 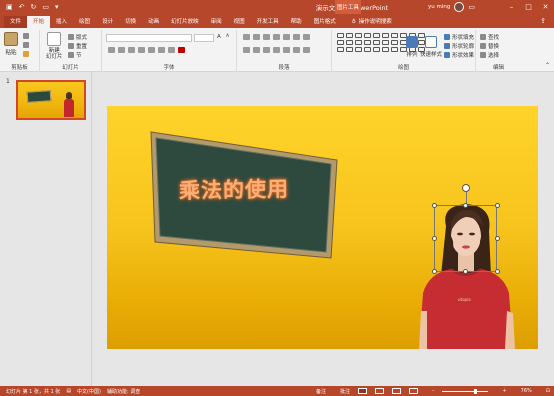 What do you see at coordinates (149, 38) in the screenshot?
I see `font-name-field` at bounding box center [149, 38].